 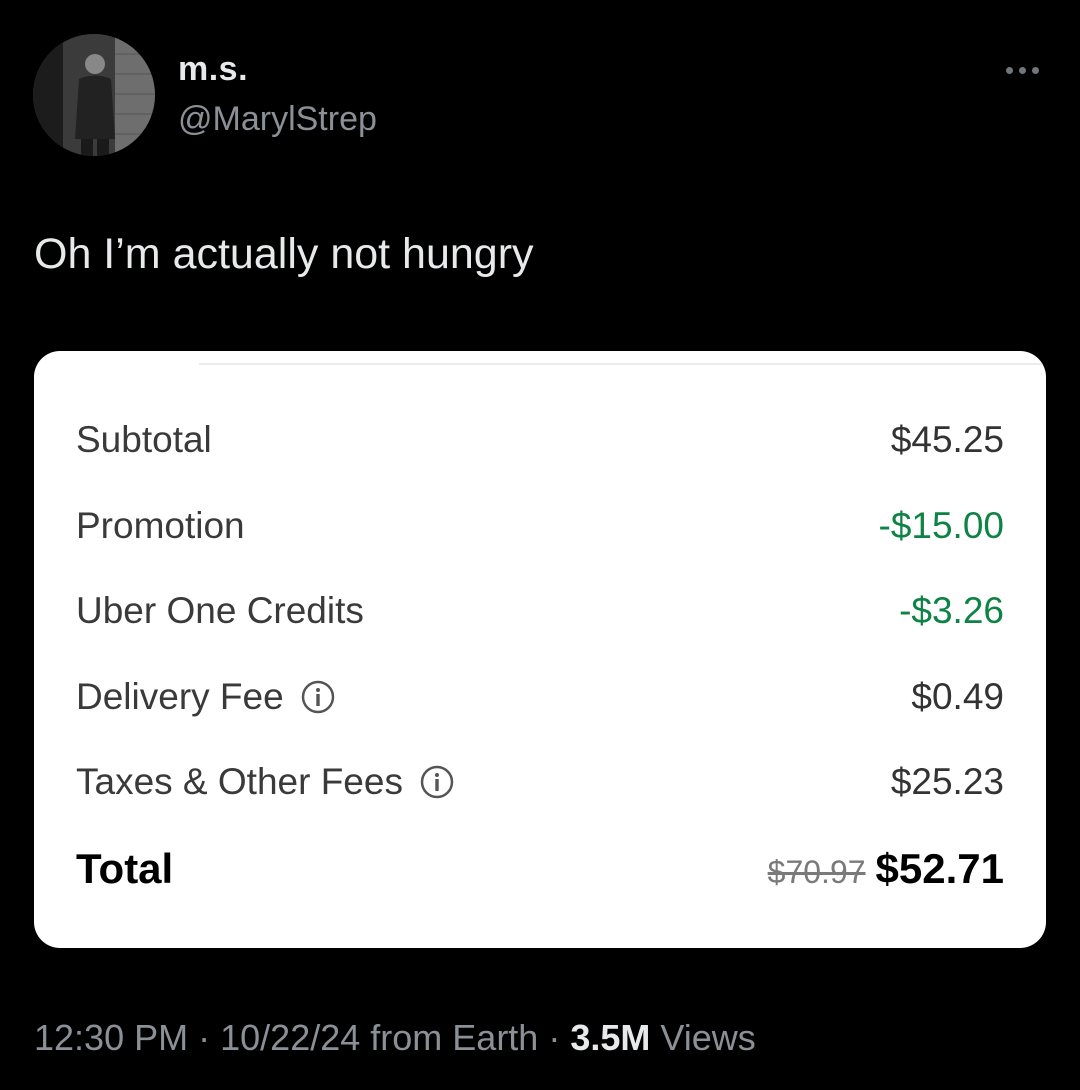 What do you see at coordinates (540, 782) in the screenshot?
I see `receipt-row-taxes-fees: Taxes & Other Fees $25.23` at bounding box center [540, 782].